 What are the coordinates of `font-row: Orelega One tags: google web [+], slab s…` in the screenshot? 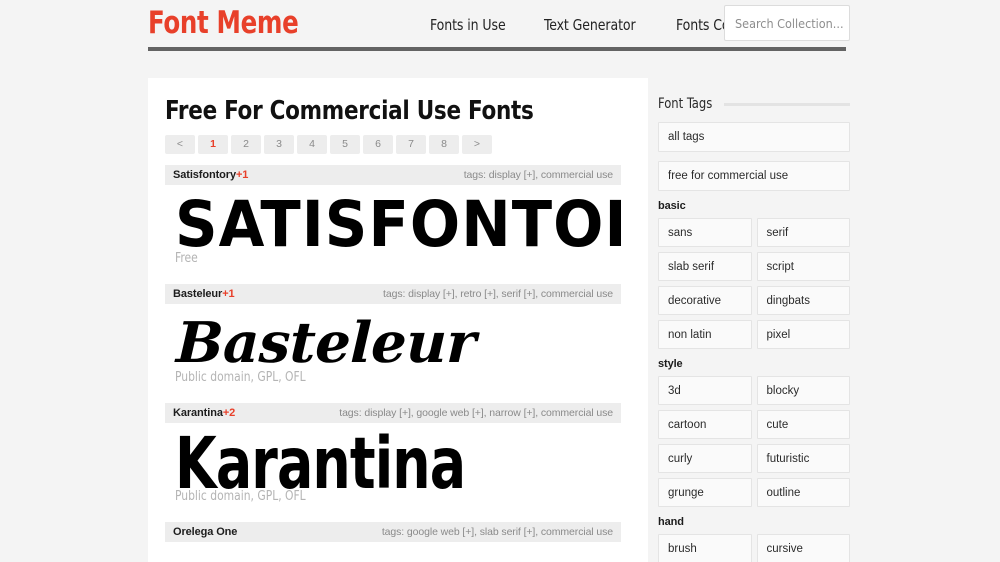 It's located at (393, 532).